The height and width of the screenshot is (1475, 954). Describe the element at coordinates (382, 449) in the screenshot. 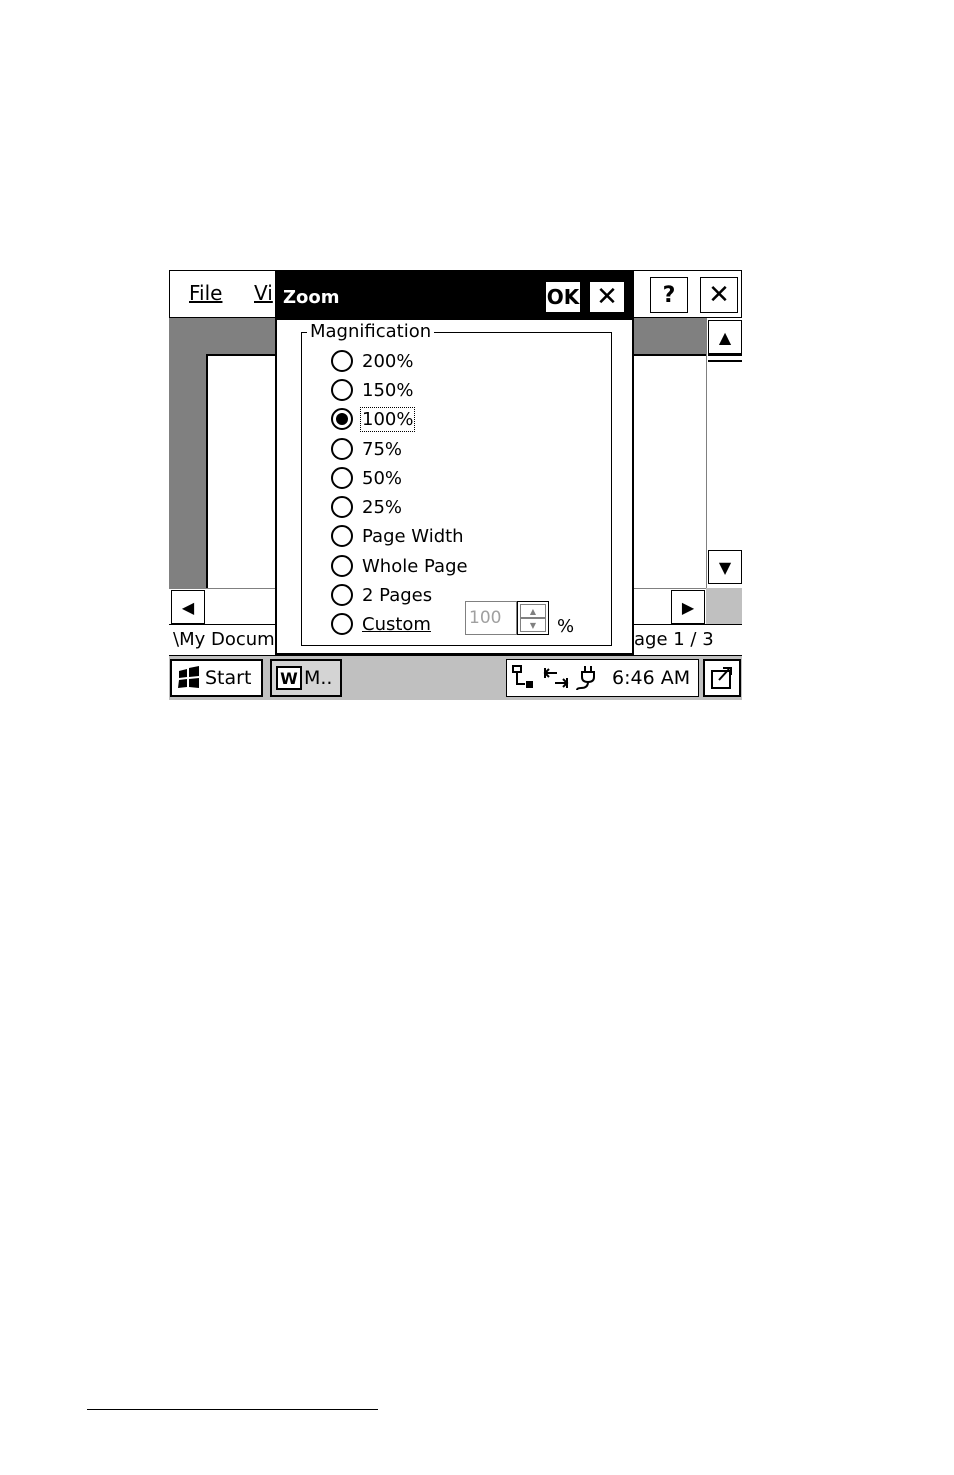

I see `option-label: 75%` at that location.